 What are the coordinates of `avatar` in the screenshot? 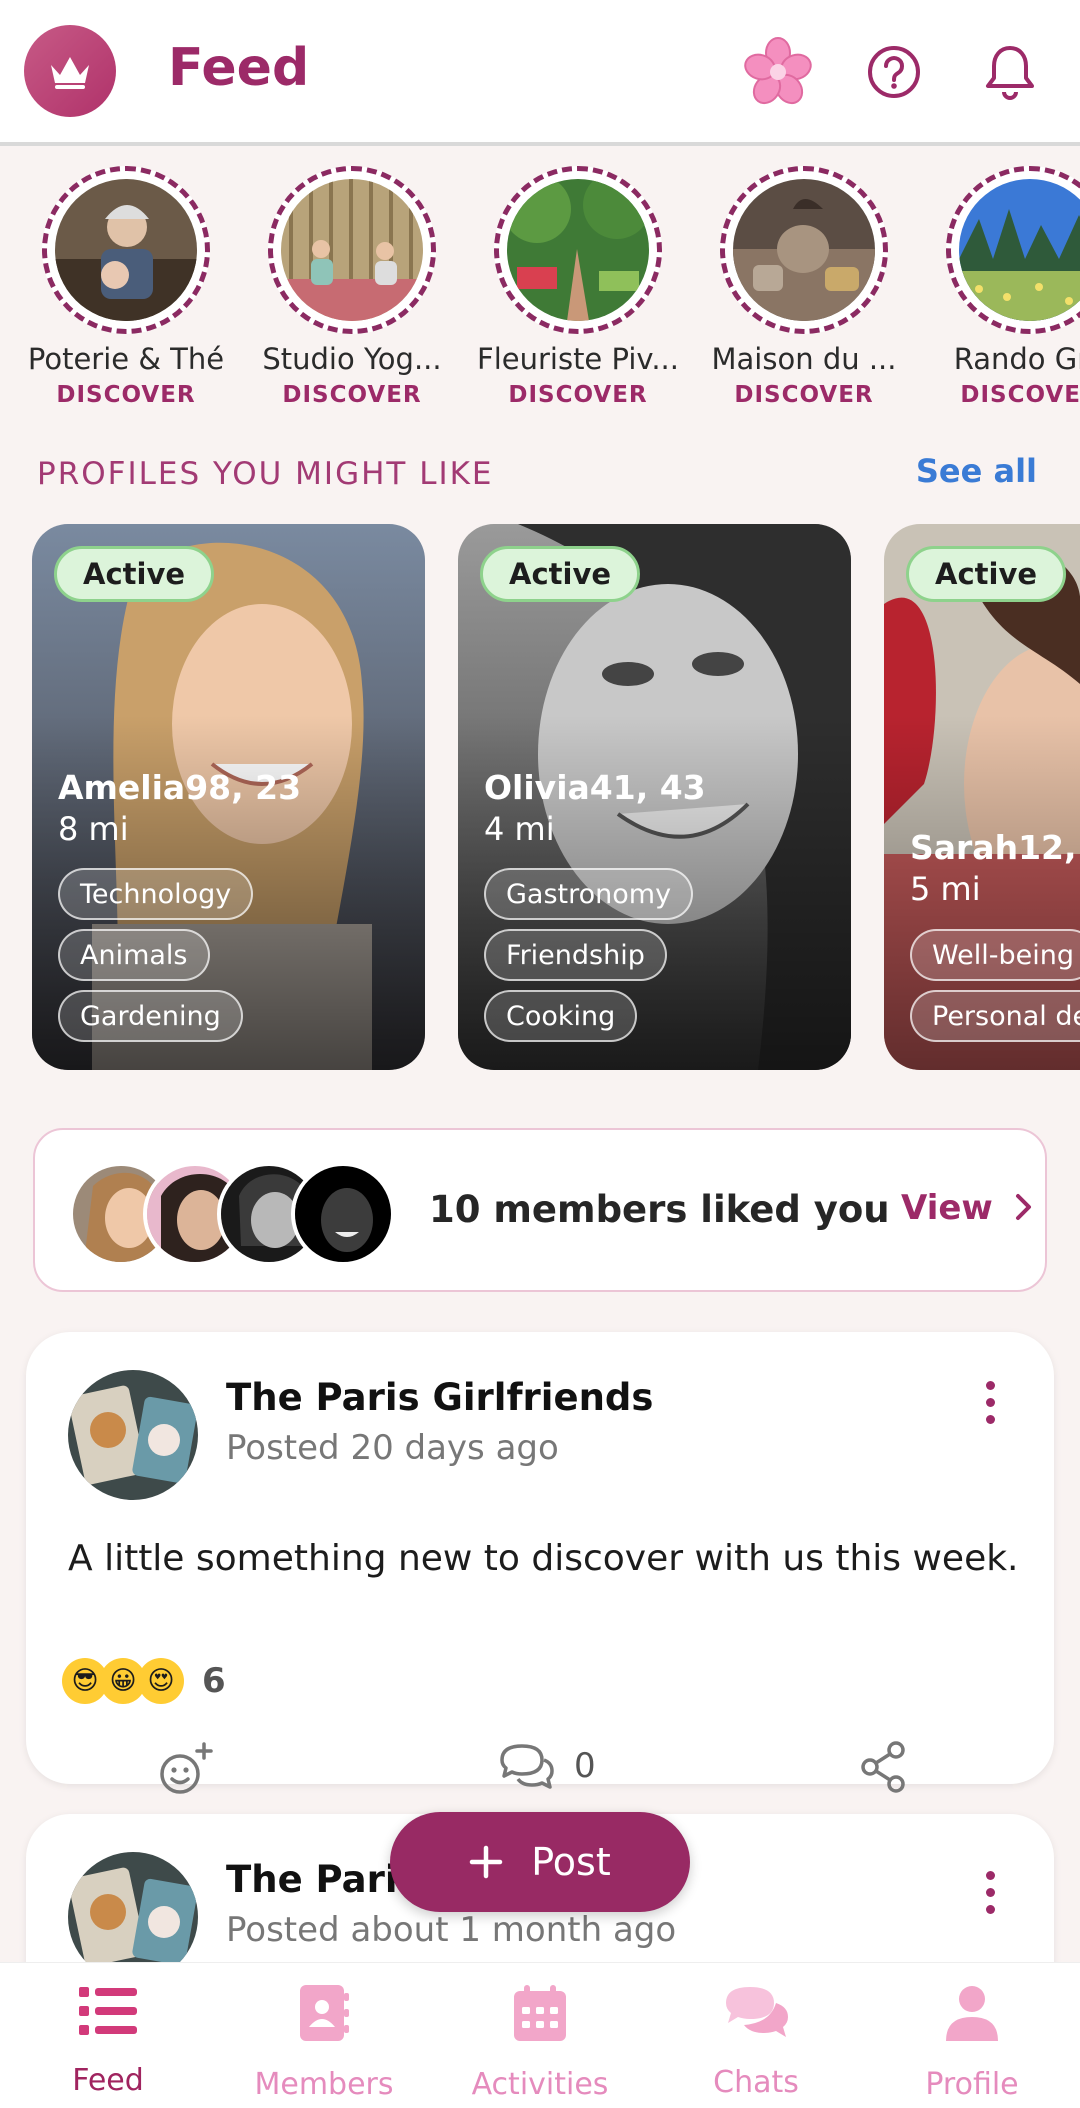 It's located at (343, 1214).